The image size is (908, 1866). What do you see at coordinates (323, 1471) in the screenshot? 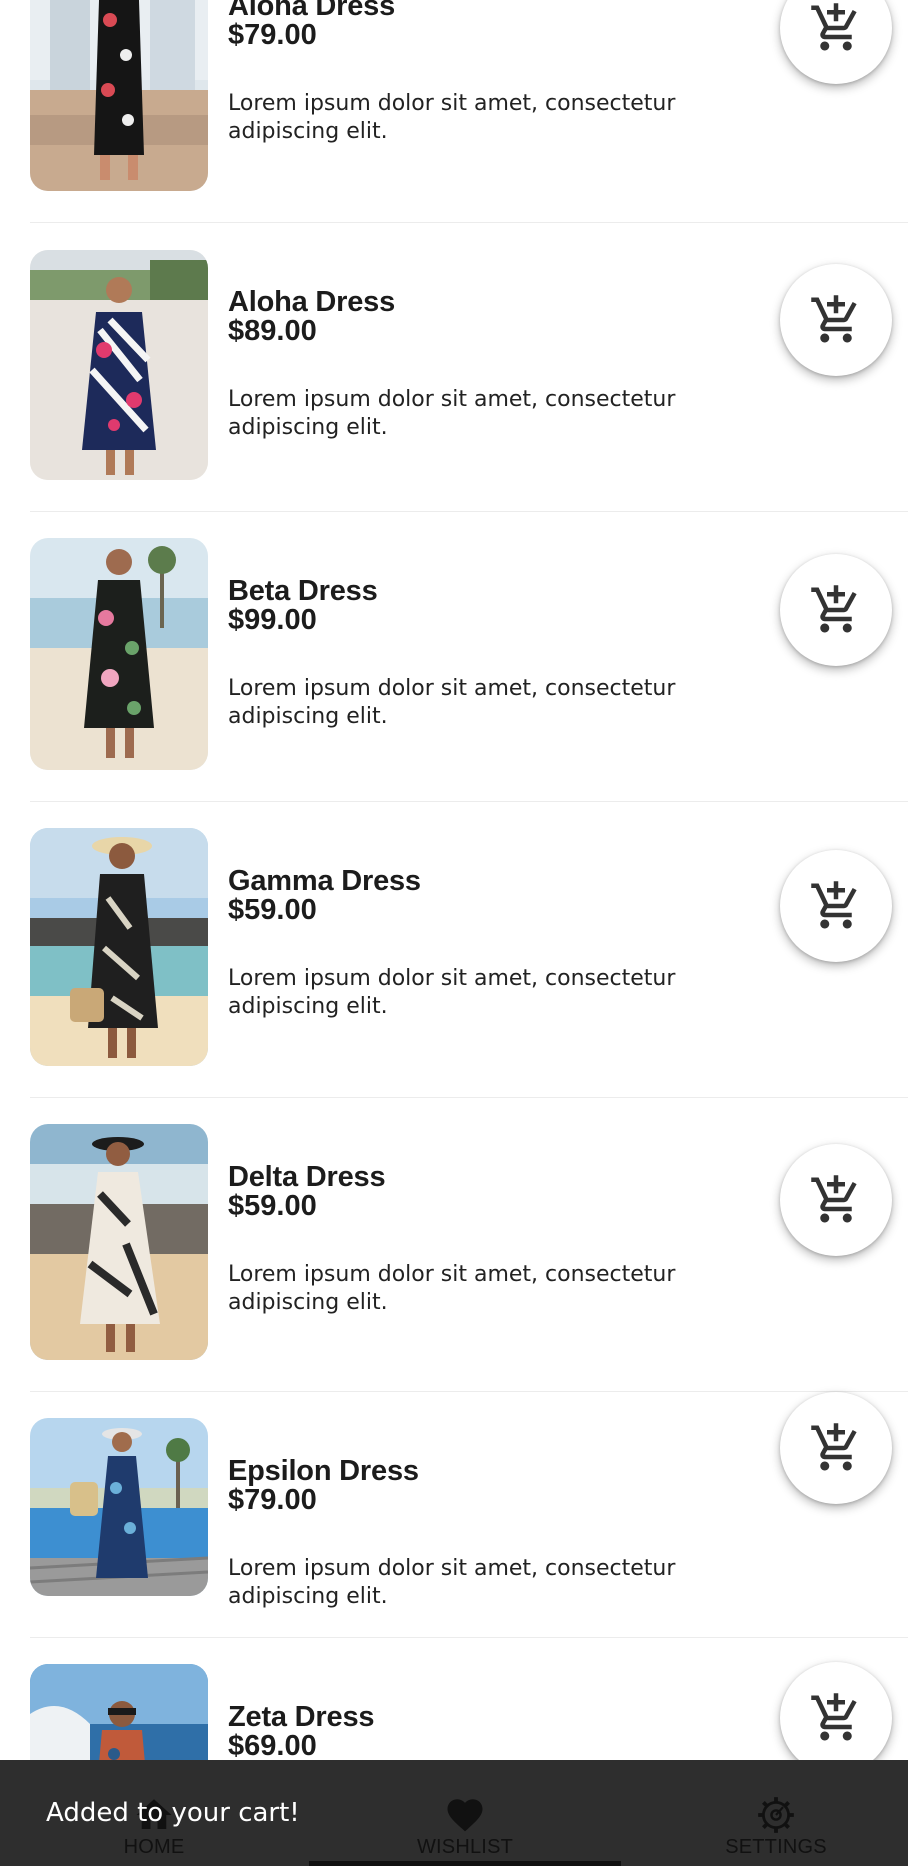
I see `product-name: Epsilon Dress` at bounding box center [323, 1471].